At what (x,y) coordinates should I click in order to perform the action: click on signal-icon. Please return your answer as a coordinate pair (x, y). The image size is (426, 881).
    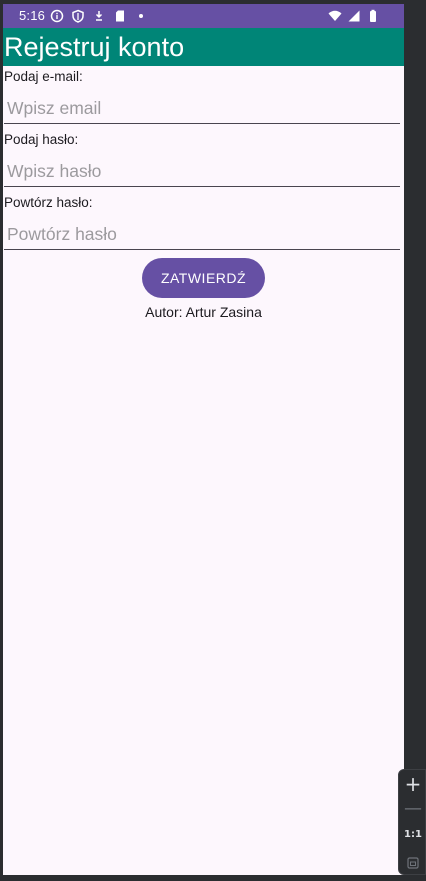
    Looking at the image, I should click on (354, 16).